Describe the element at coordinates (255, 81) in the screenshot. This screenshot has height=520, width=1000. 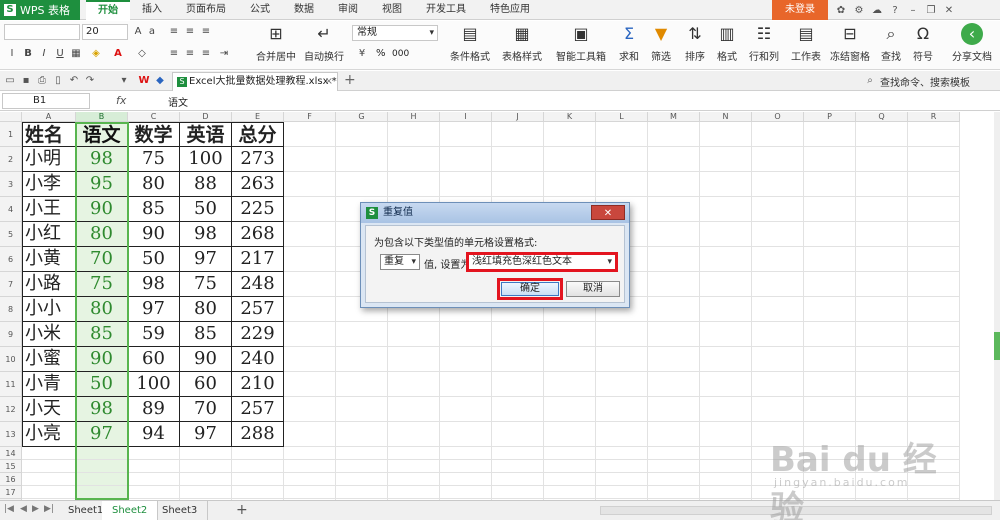
I see `document-tab: S Excel大批量数据处理教程.xlsx * ×` at that location.